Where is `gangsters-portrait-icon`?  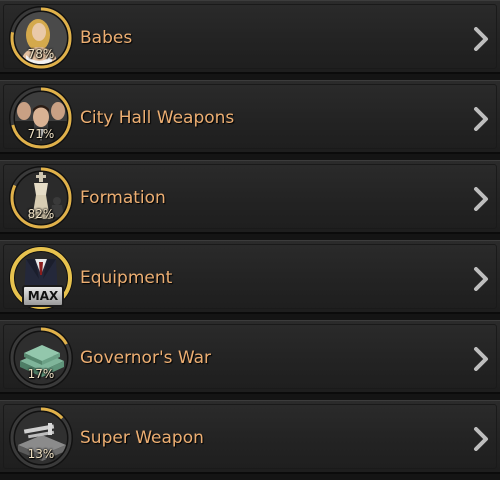 gangsters-portrait-icon is located at coordinates (41, 118).